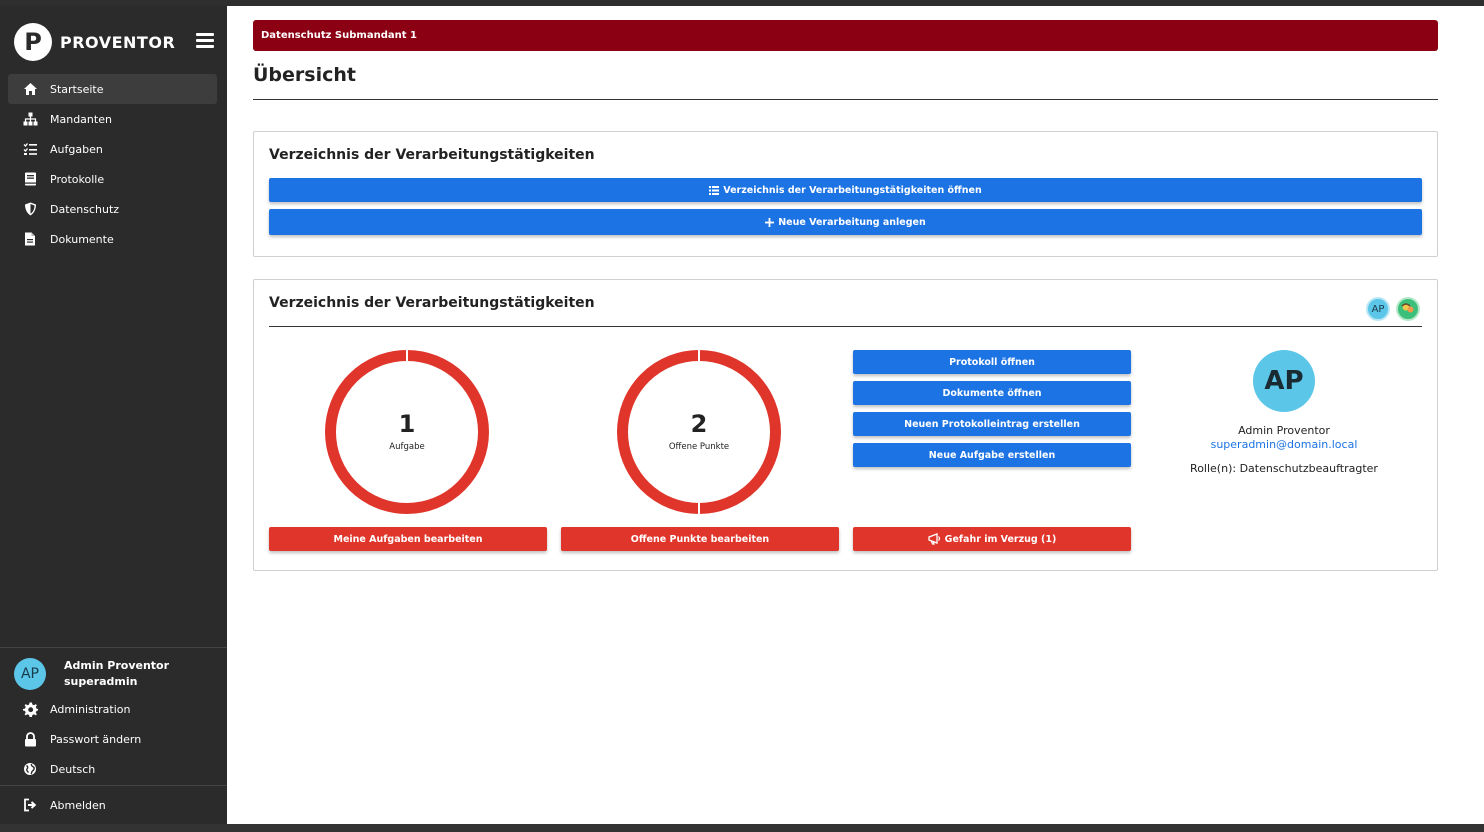  What do you see at coordinates (742, 828) in the screenshot?
I see `window-bottom-bar` at bounding box center [742, 828].